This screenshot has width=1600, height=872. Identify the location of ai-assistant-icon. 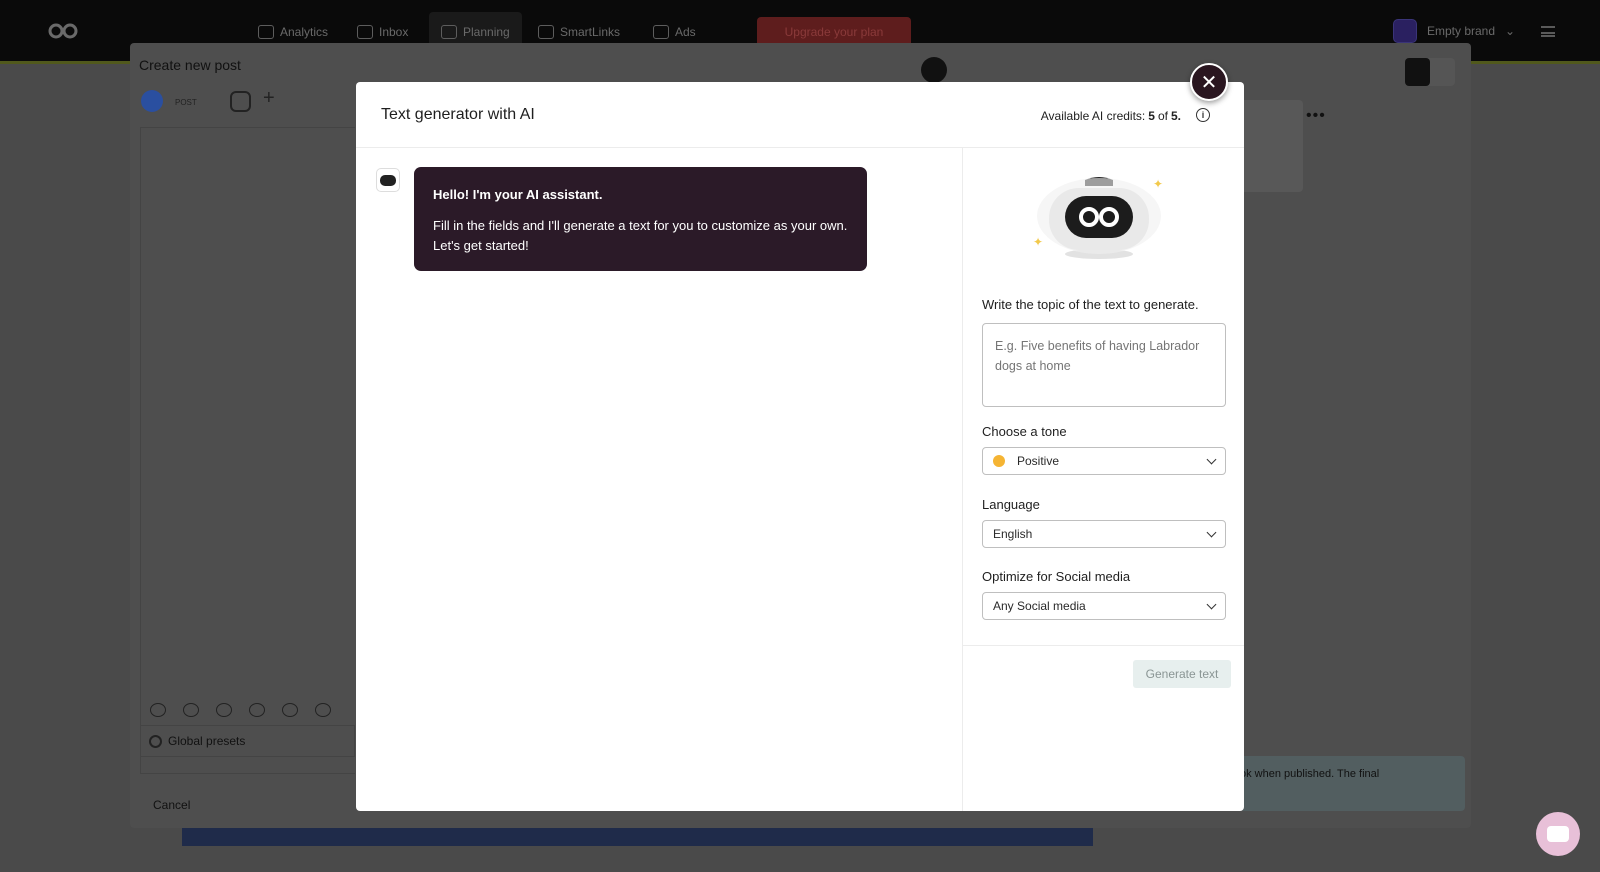
(323, 710).